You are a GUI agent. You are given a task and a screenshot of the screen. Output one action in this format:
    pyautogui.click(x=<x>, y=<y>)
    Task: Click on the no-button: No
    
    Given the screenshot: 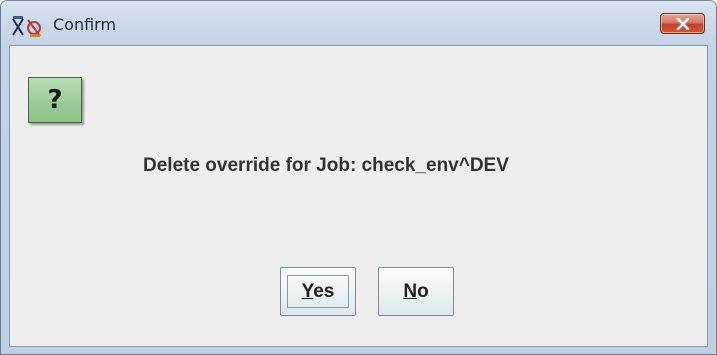 What is the action you would take?
    pyautogui.click(x=416, y=291)
    